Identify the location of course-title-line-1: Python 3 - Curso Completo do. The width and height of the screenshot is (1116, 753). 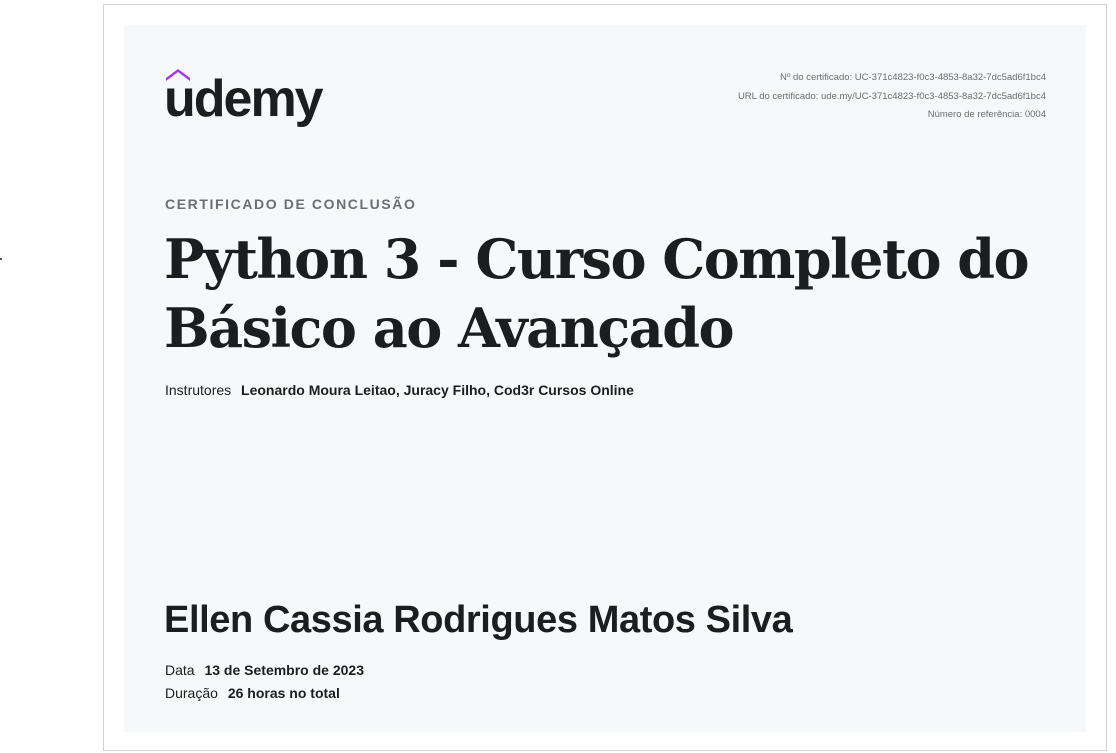
(597, 259).